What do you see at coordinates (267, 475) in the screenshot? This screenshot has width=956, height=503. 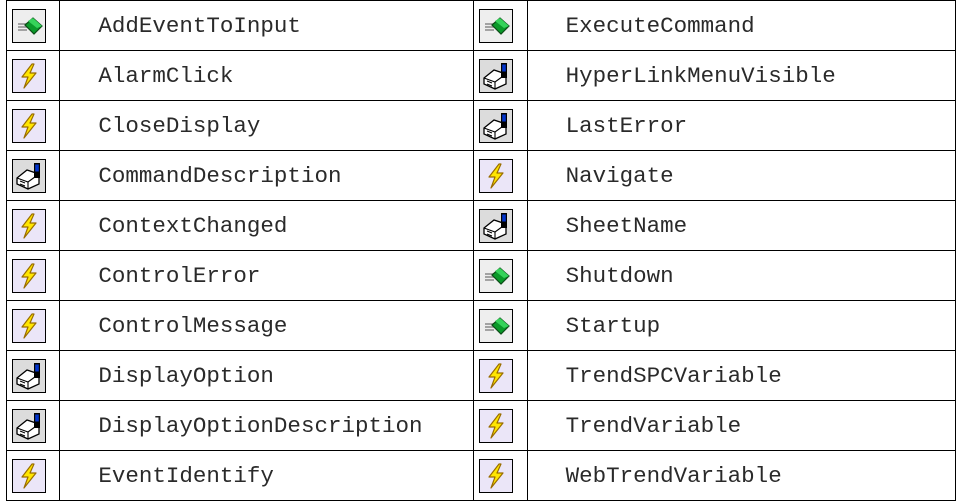 I see `member-name: EventIdentify` at bounding box center [267, 475].